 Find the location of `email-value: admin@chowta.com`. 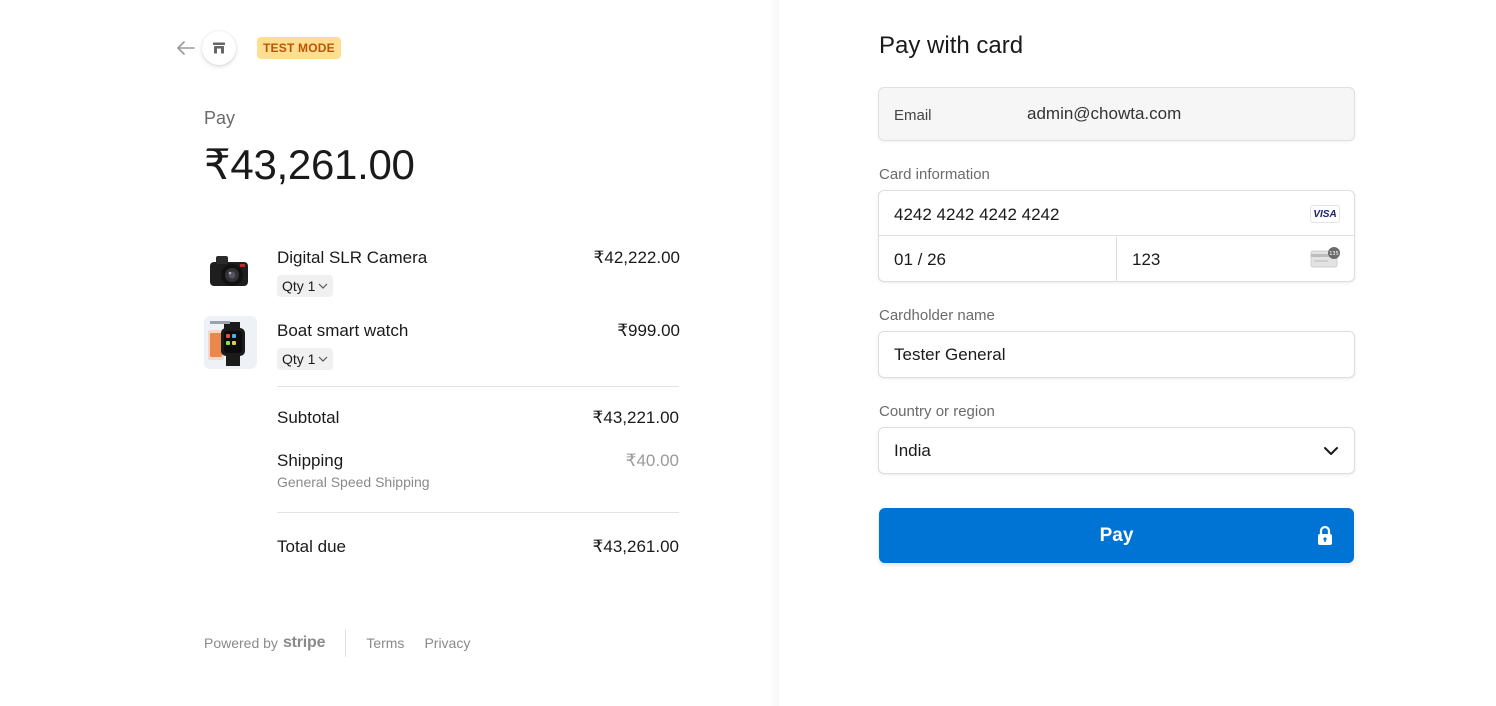

email-value: admin@chowta.com is located at coordinates (1104, 113).